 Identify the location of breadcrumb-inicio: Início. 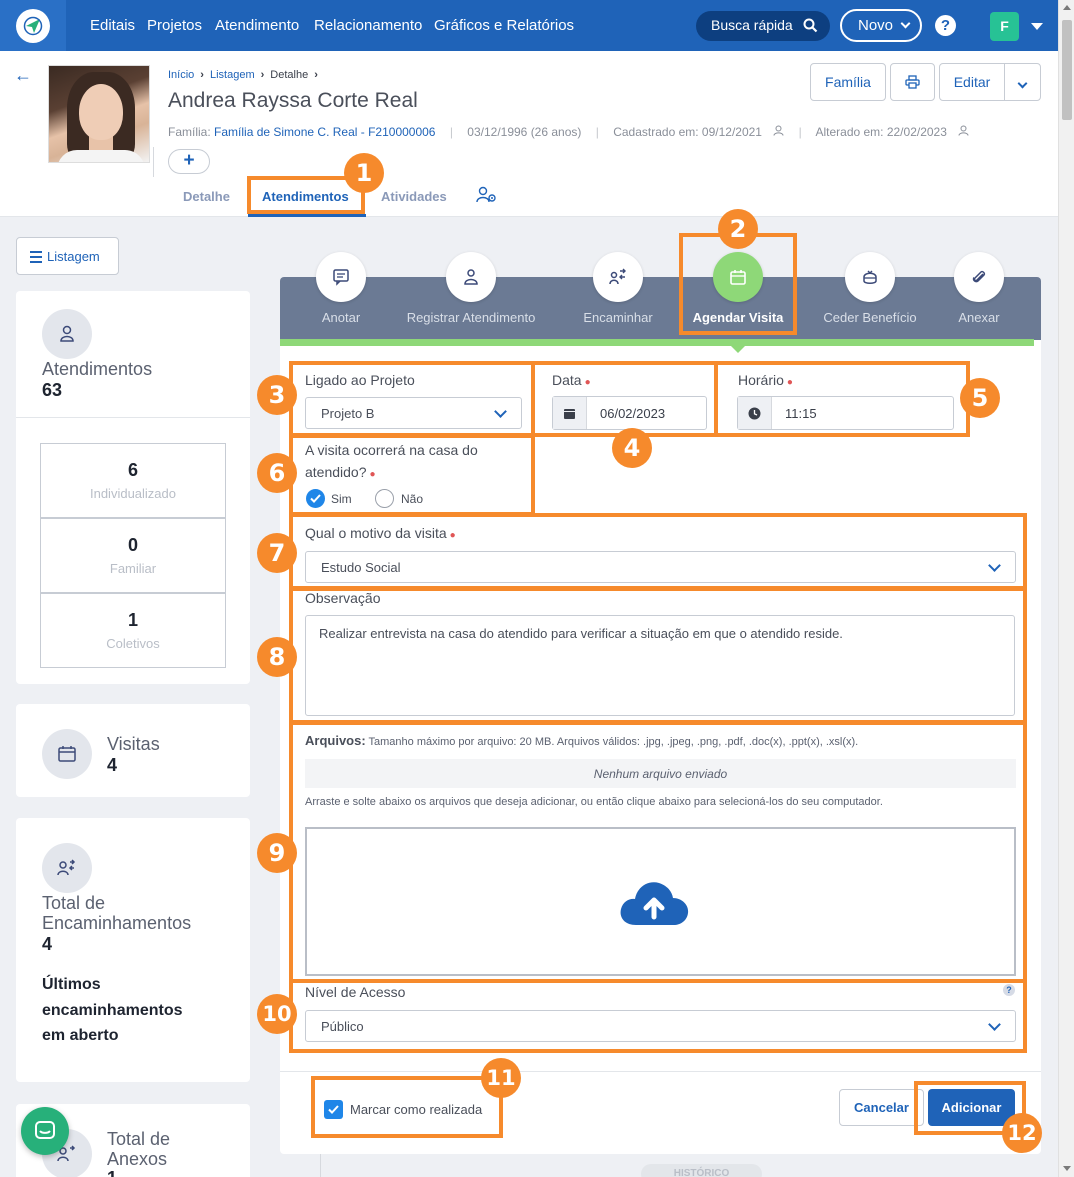
(181, 75).